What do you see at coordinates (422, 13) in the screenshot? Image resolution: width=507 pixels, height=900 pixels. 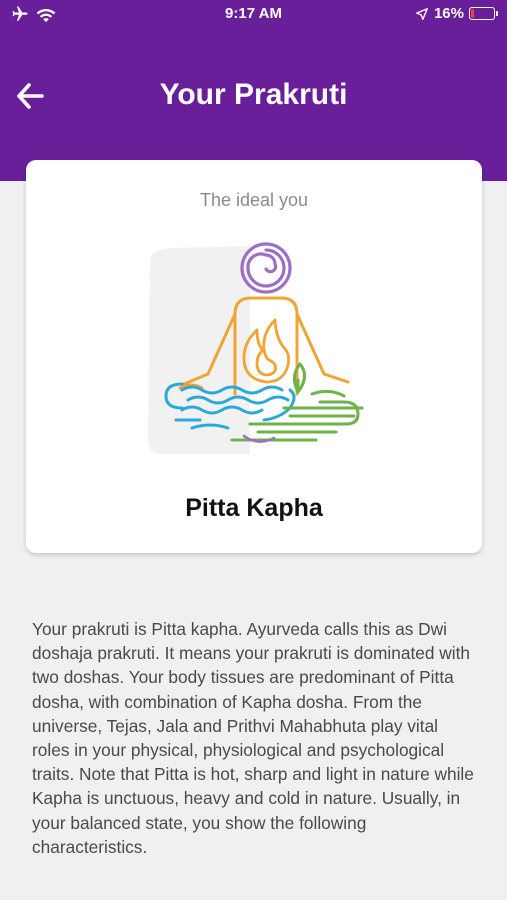 I see `location-arrow-icon` at bounding box center [422, 13].